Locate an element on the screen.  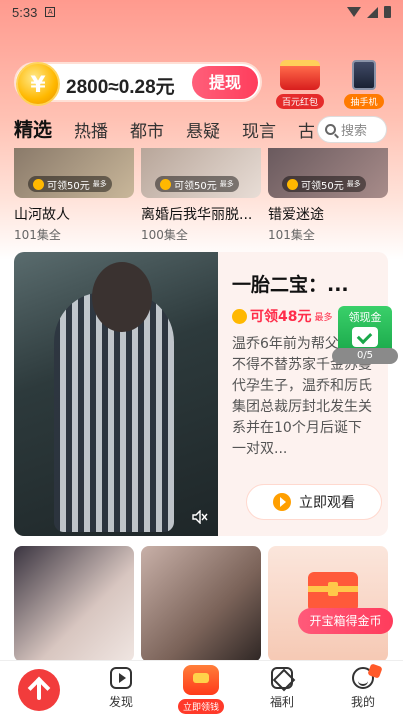
status-time: 5:33 is located at coordinates (25, 12).